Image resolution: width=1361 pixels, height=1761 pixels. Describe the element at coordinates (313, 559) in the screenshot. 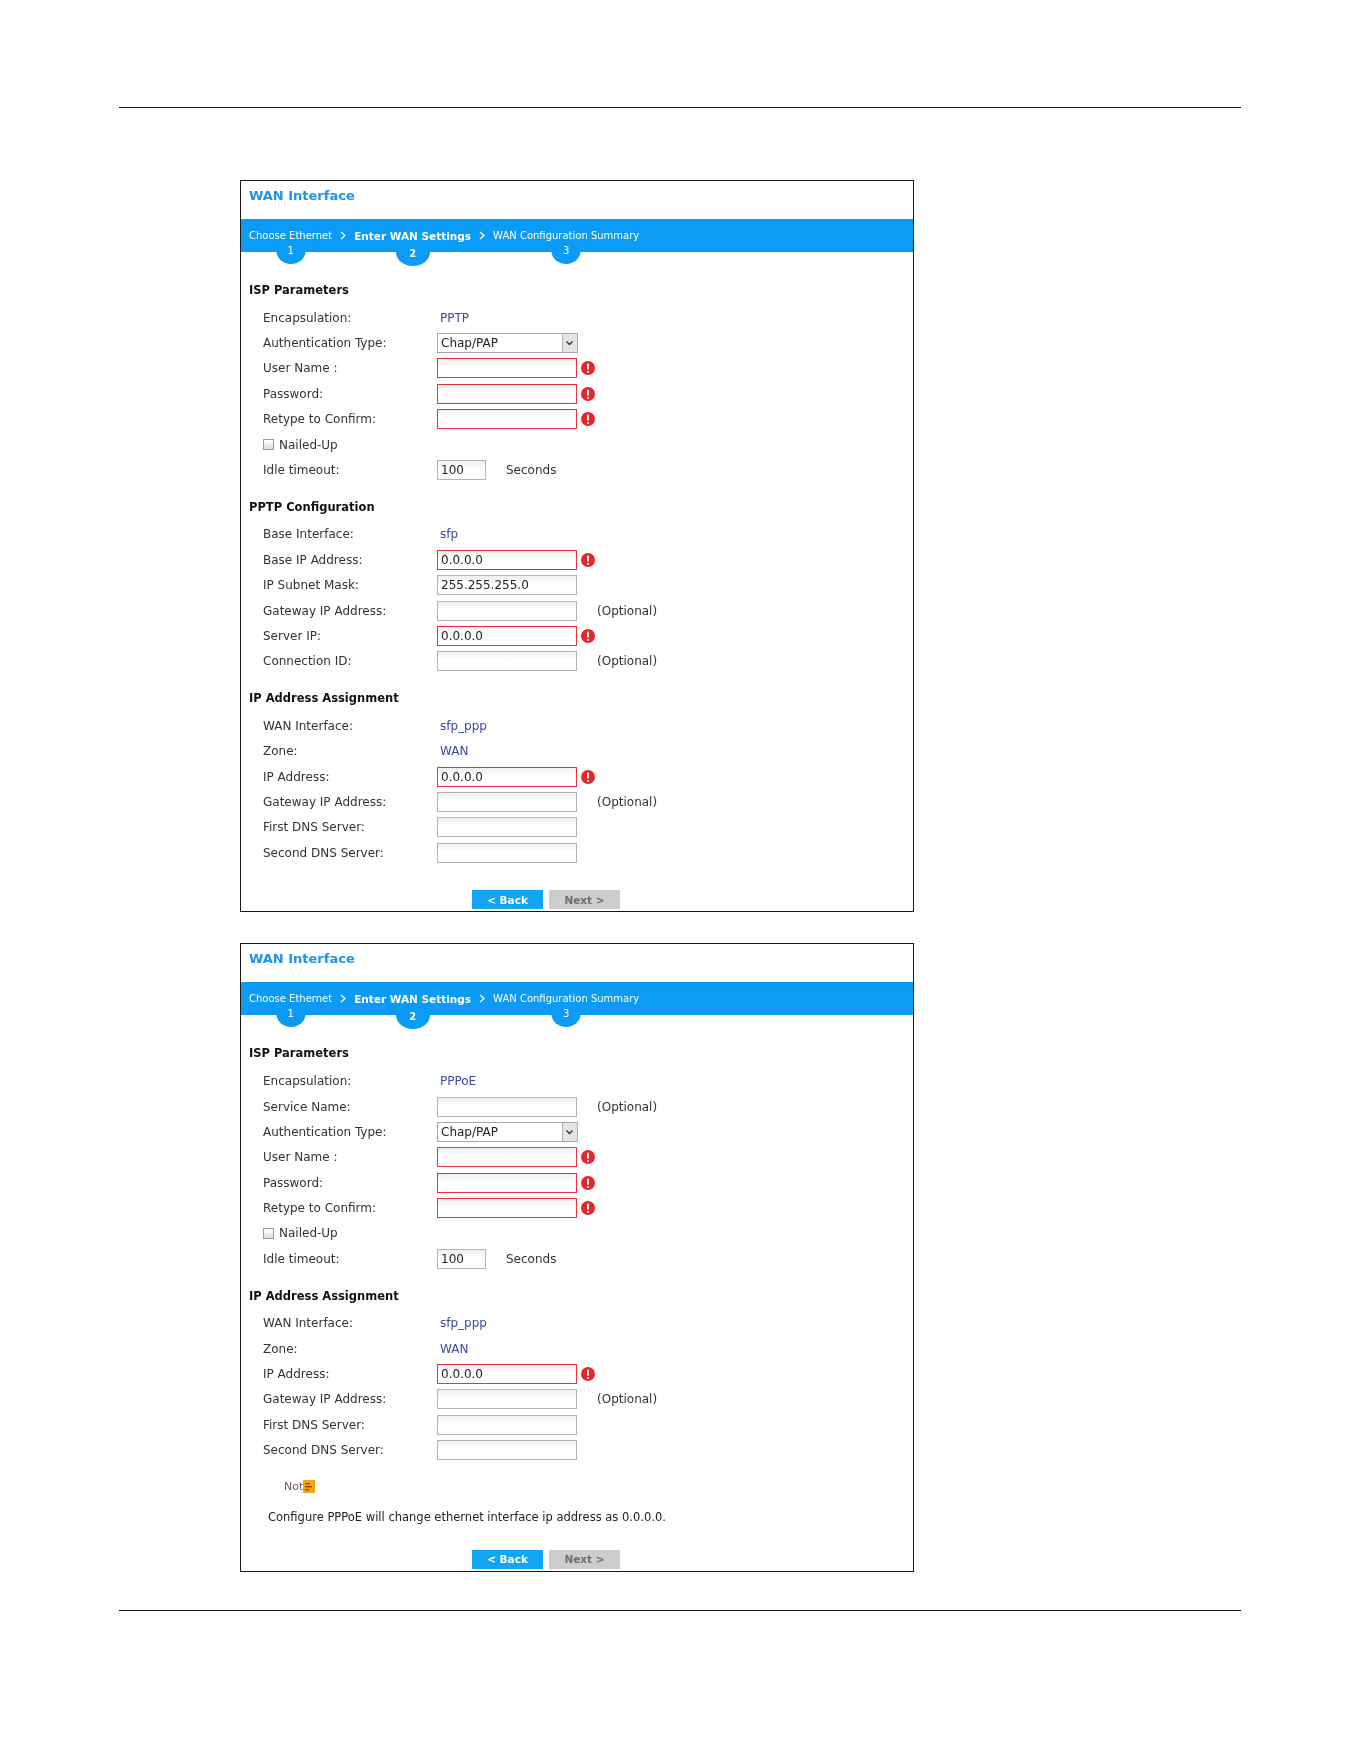

I see `field-label: Base IP Address:` at that location.